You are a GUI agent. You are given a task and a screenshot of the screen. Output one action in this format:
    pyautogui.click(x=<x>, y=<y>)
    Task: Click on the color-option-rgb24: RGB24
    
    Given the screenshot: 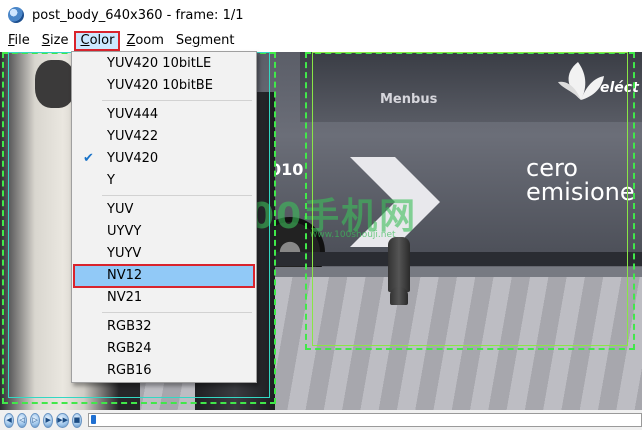 What is the action you would take?
    pyautogui.click(x=164, y=349)
    